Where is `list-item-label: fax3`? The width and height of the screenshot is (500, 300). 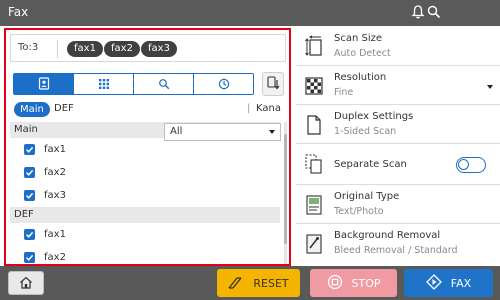
list-item-label: fax3 is located at coordinates (55, 195).